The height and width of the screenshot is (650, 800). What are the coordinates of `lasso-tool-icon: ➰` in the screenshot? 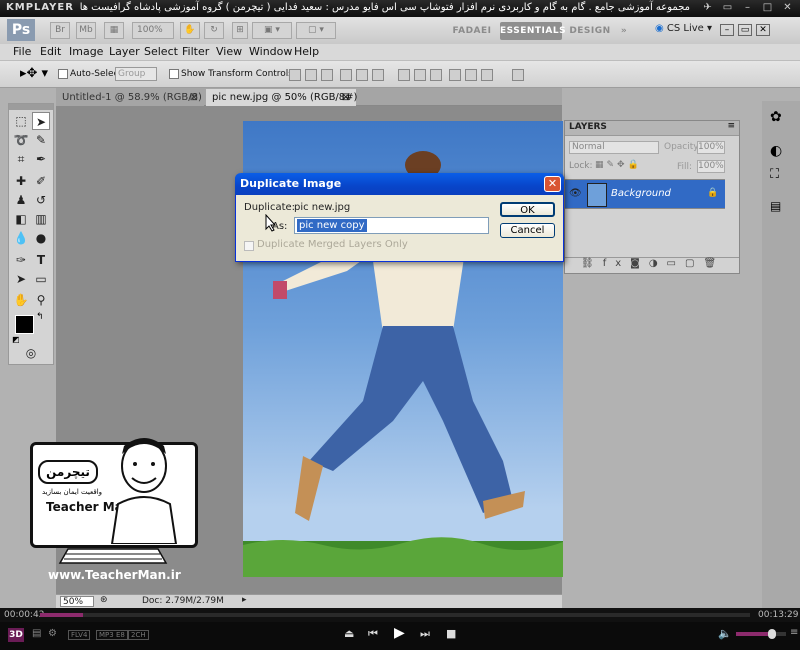 It's located at (21, 140).